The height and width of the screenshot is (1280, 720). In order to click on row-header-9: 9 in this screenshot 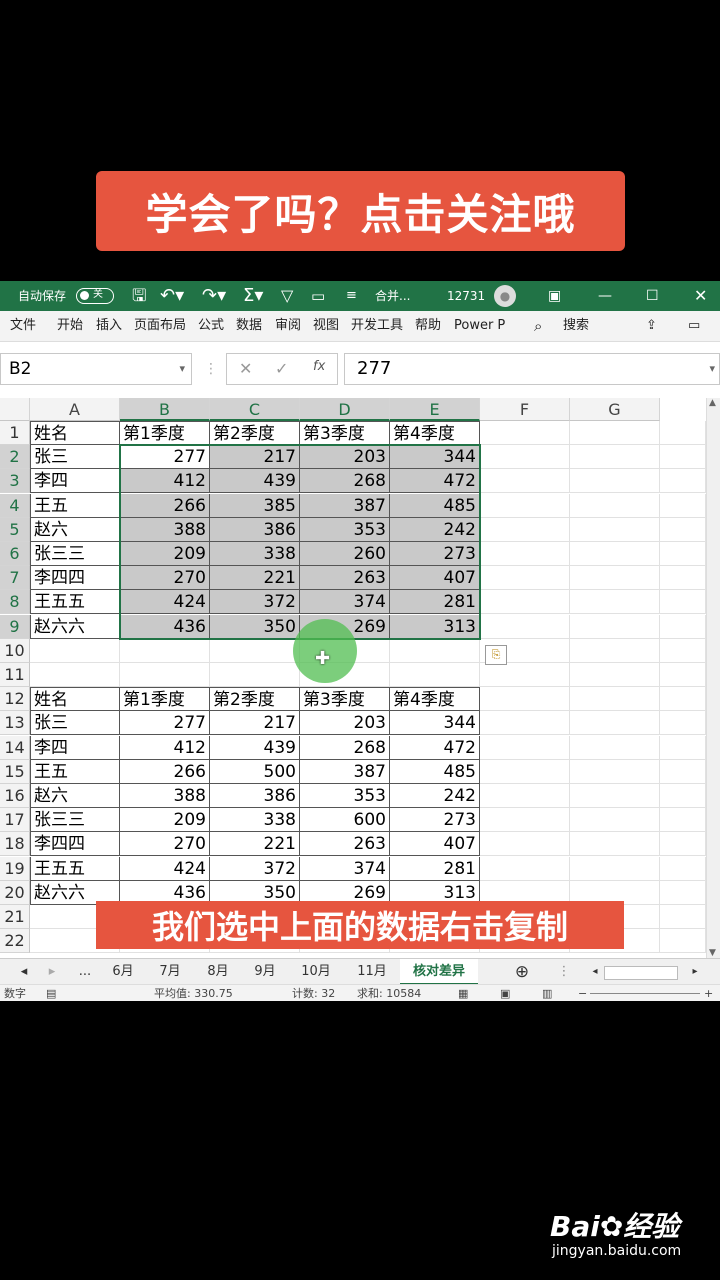, I will do `click(15, 626)`.